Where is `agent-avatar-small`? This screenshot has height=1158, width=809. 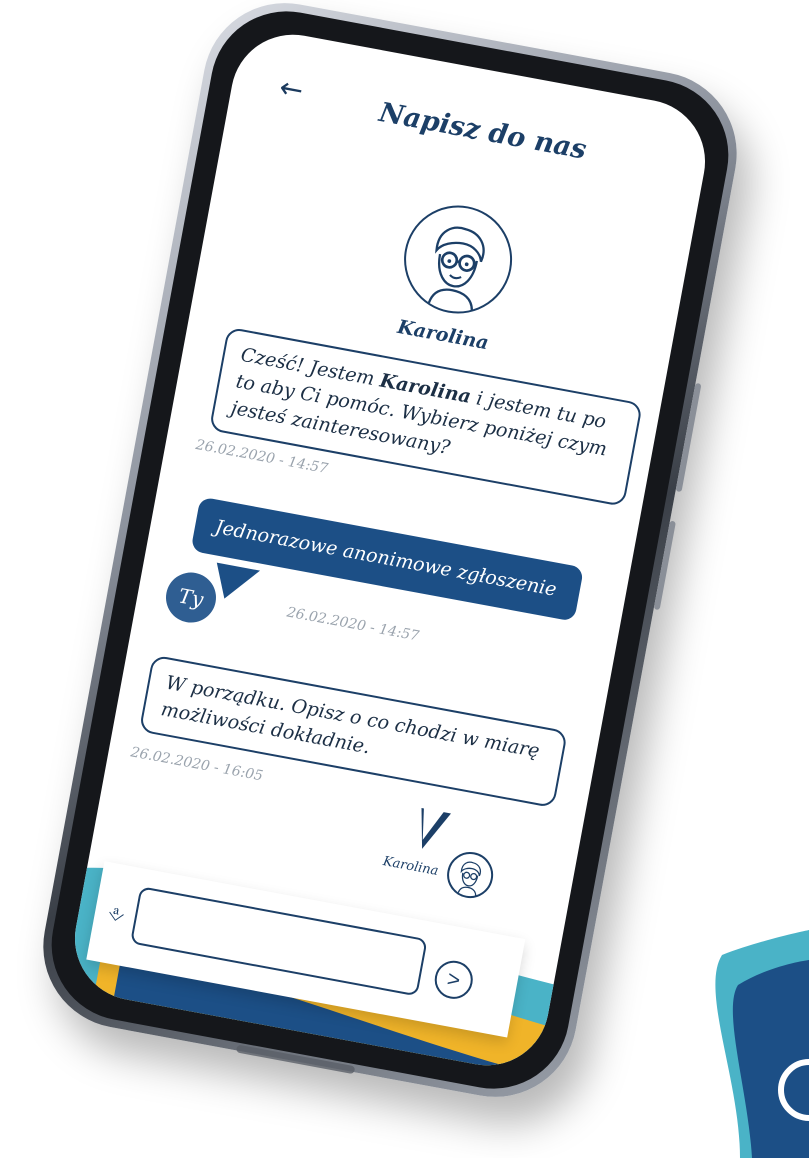
agent-avatar-small is located at coordinates (470, 875).